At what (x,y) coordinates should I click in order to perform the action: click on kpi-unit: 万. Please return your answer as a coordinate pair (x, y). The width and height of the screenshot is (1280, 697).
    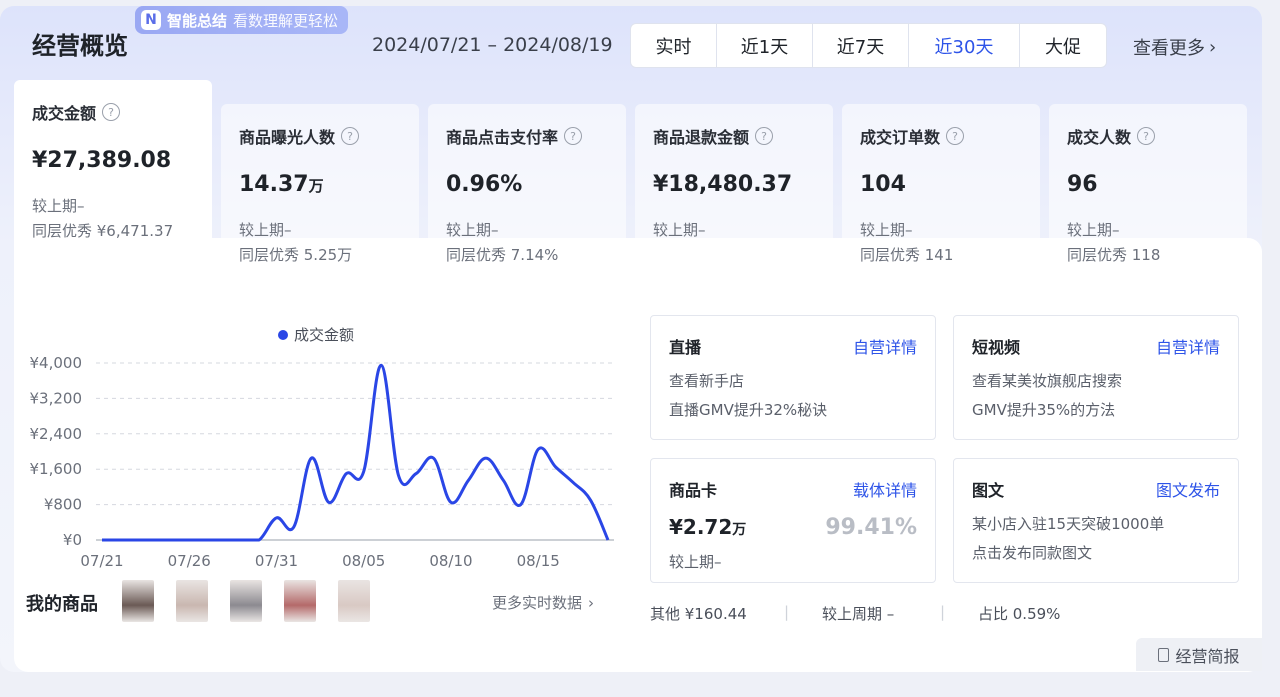
    Looking at the image, I should click on (316, 186).